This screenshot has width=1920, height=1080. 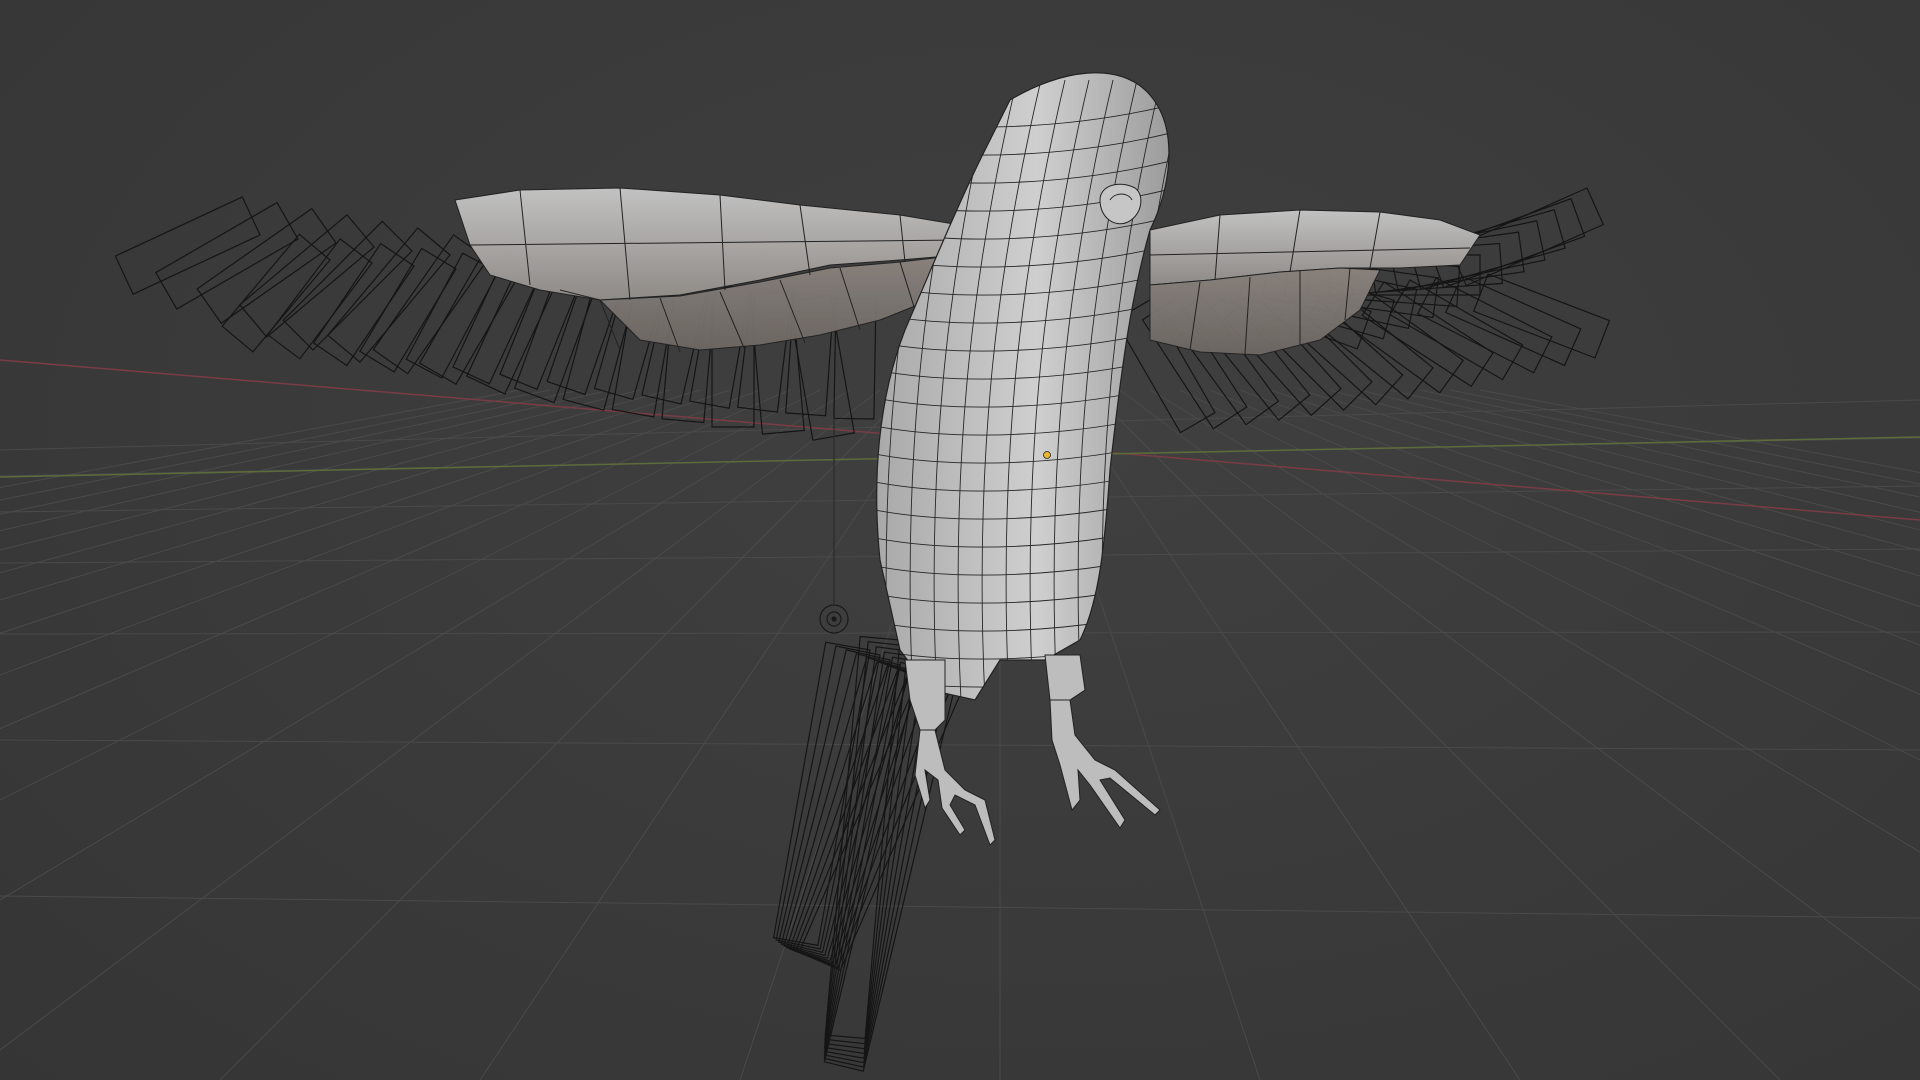 I want to click on bird-body, so click(x=1034, y=396).